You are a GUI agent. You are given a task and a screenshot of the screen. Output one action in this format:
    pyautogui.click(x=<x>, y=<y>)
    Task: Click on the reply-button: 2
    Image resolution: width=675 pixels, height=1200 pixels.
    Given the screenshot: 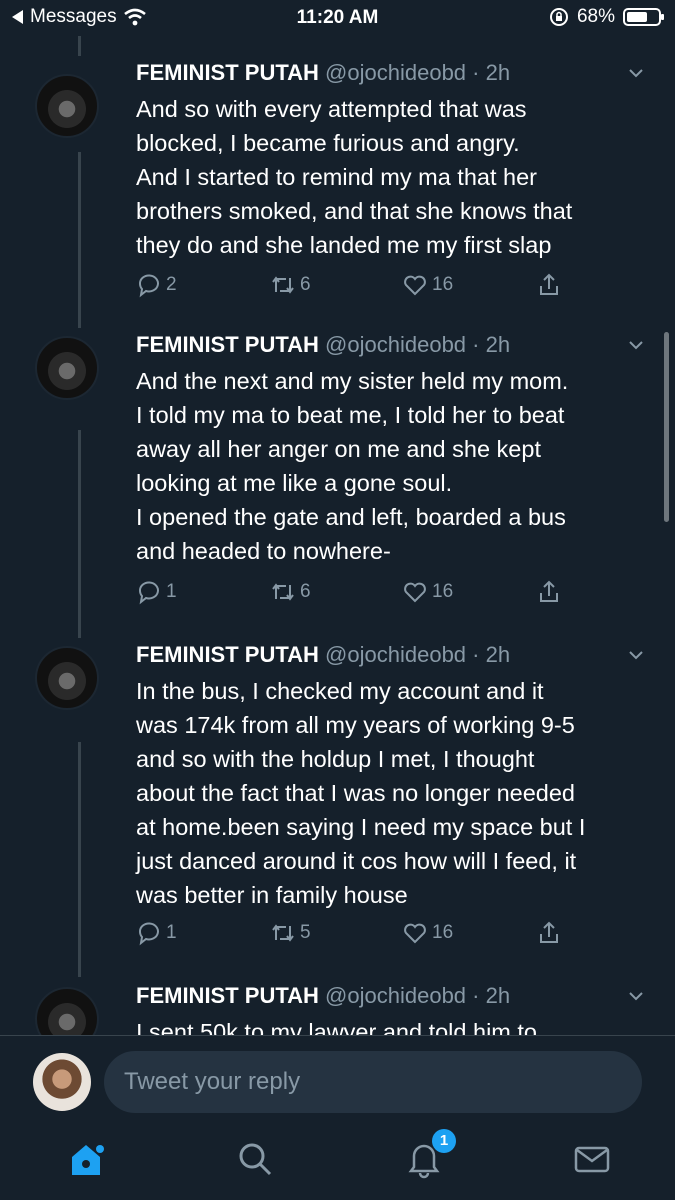 What is the action you would take?
    pyautogui.click(x=156, y=285)
    